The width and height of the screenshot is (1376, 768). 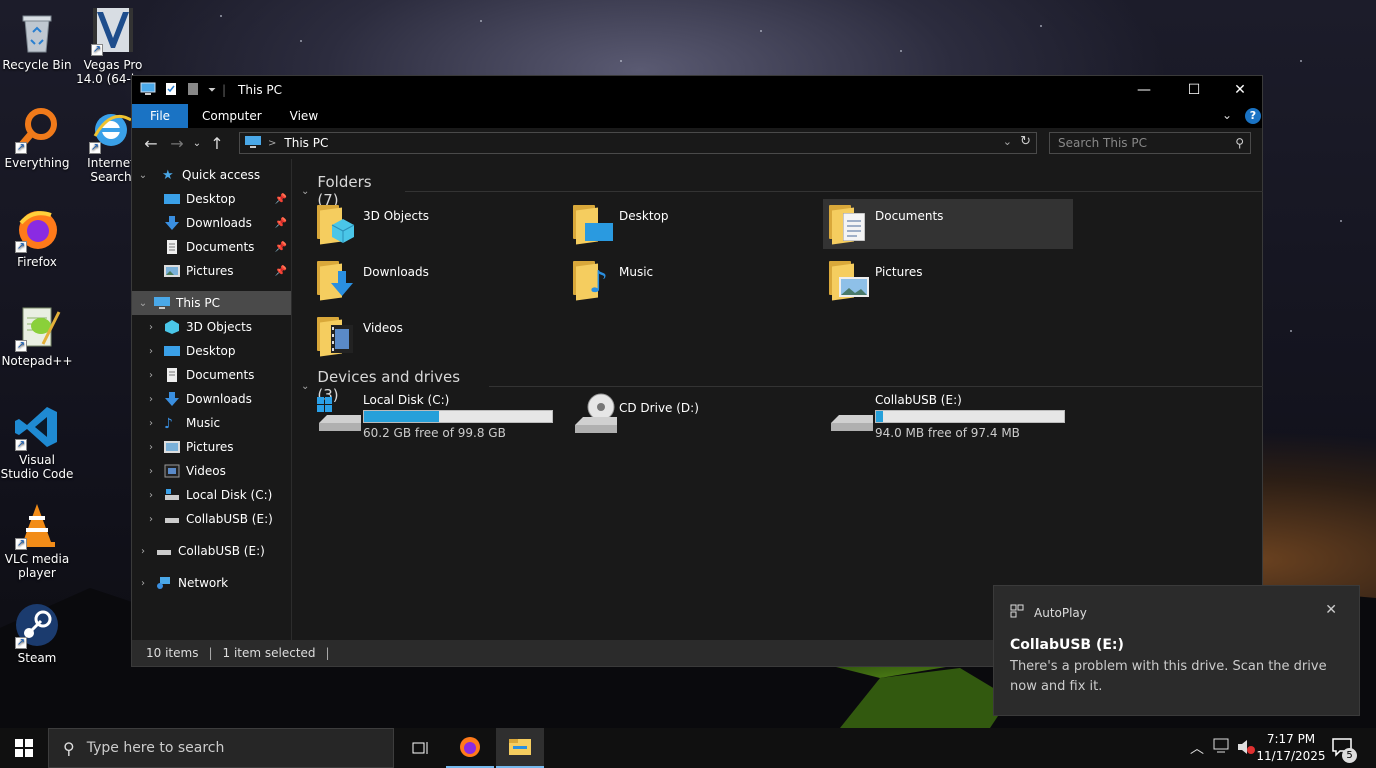 What do you see at coordinates (171, 90) in the screenshot?
I see `properties-icon` at bounding box center [171, 90].